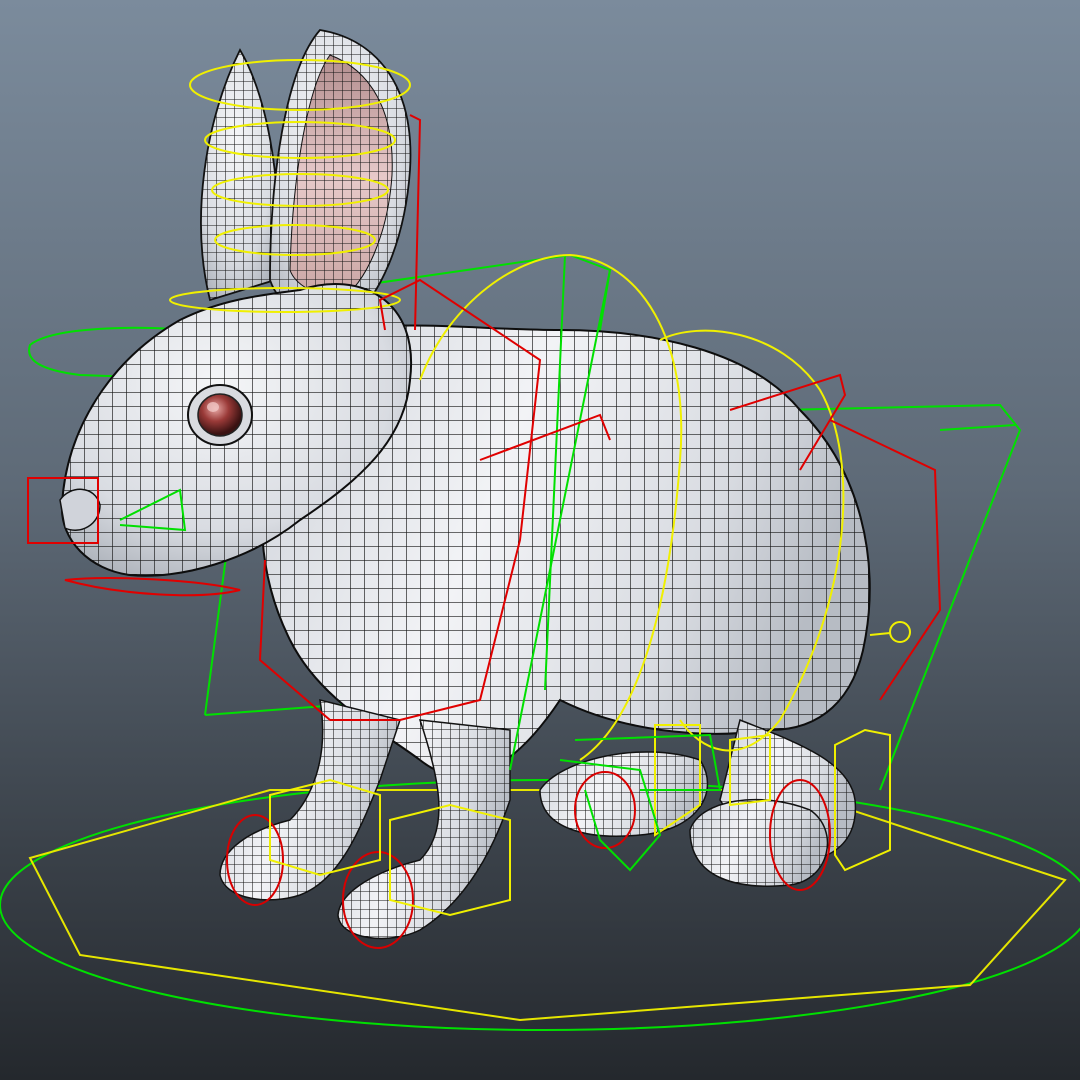 This screenshot has height=1080, width=1080. I want to click on hind-leg-far, so click(624, 794).